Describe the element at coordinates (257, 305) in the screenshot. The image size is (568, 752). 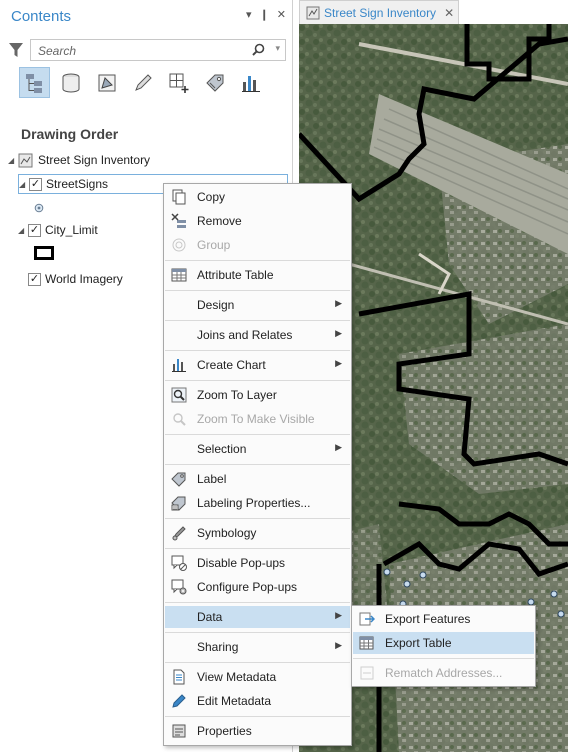
I see `menu-item-design: Design ▶` at that location.